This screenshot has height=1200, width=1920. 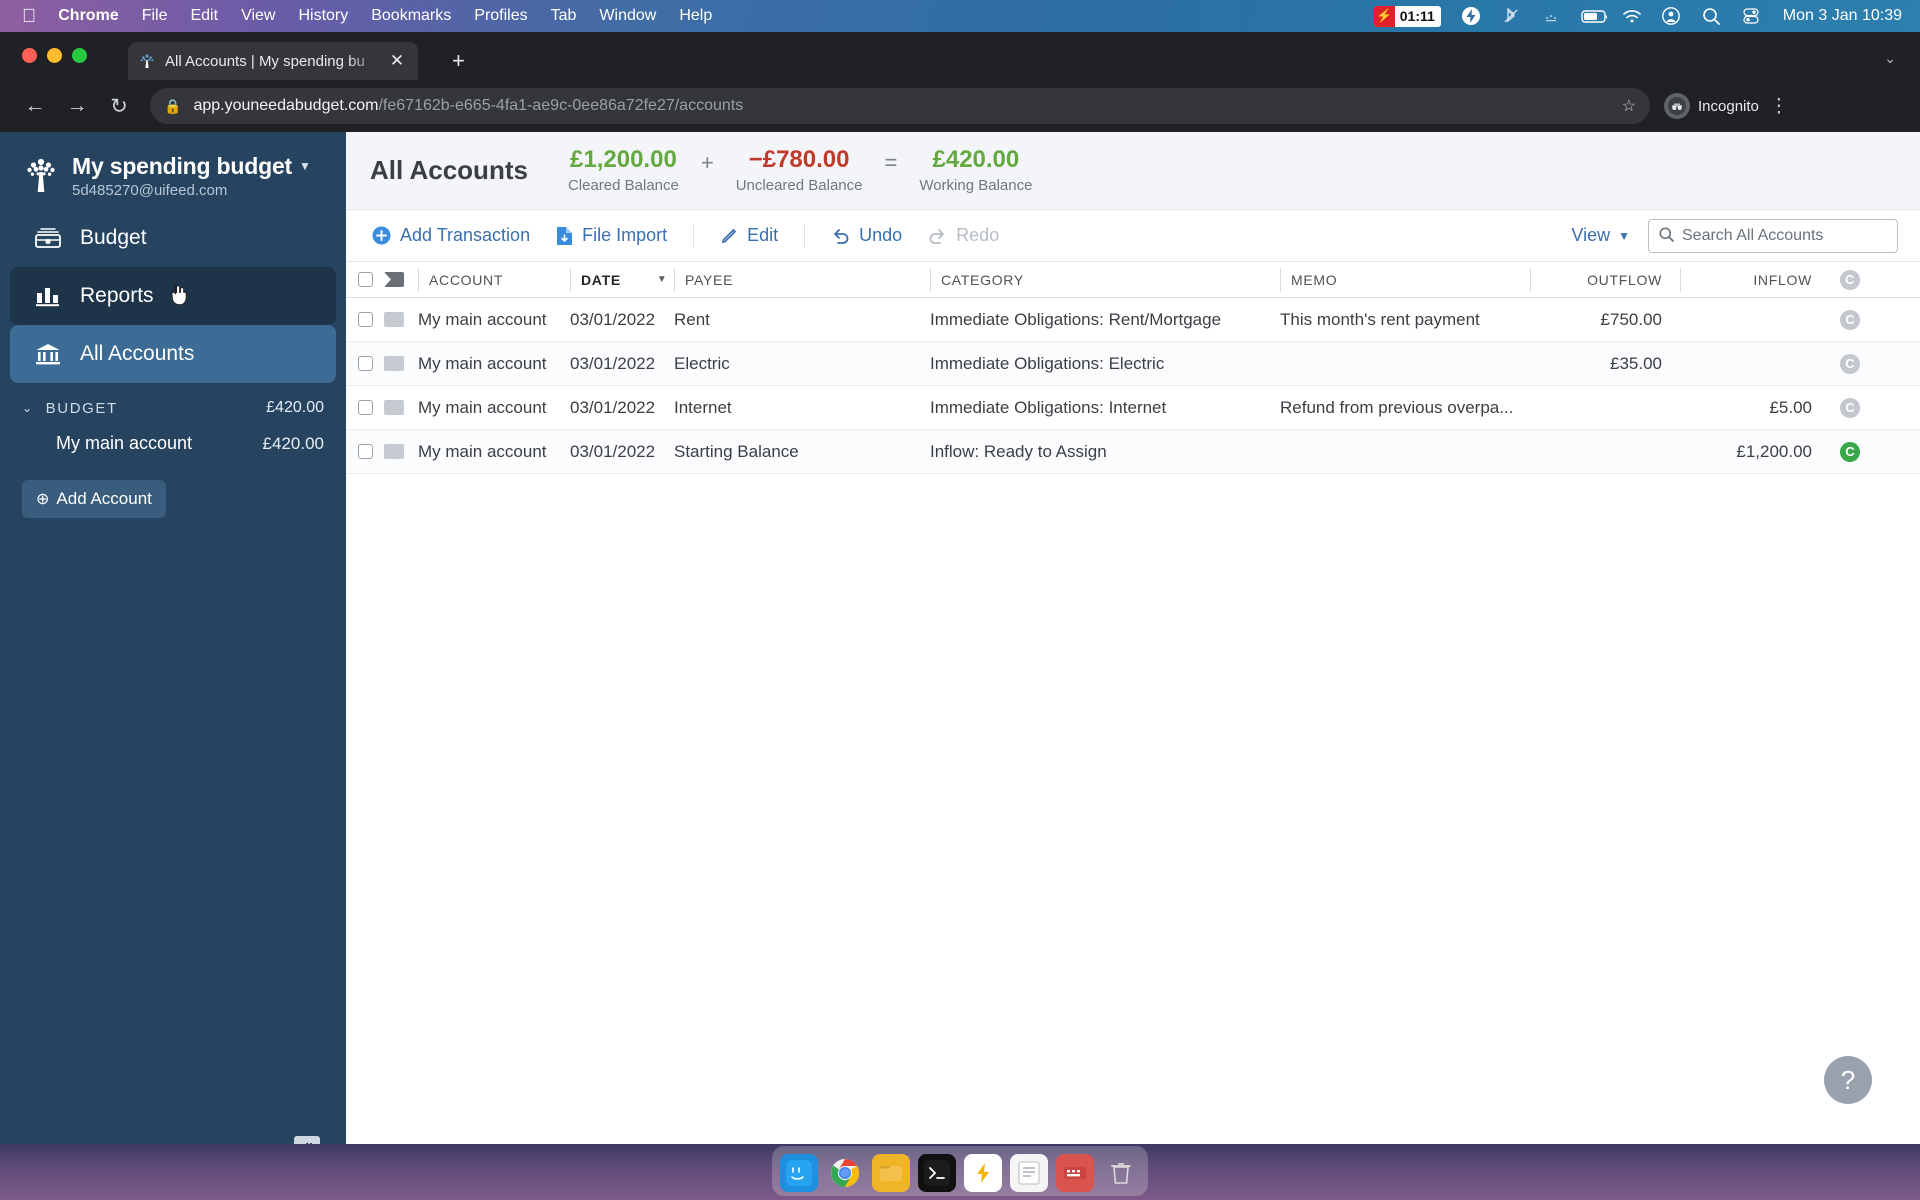 I want to click on menu-bar-status-area: ⚡ 01:11 Mon 3 Jan 10:39, so click(x=1637, y=16).